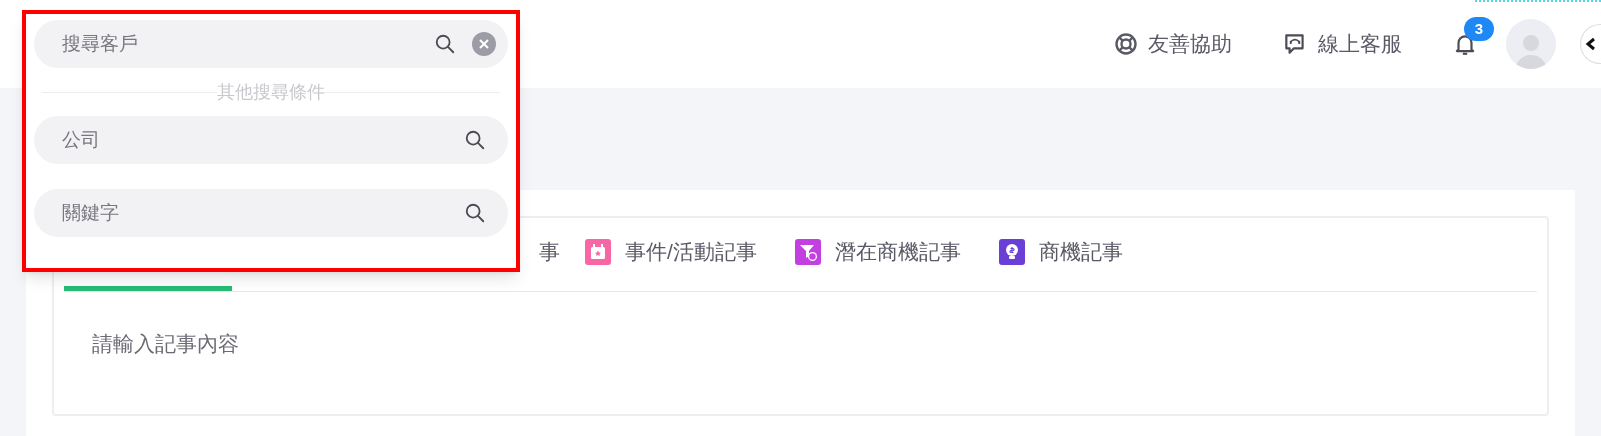  I want to click on lifebuoy-icon, so click(1126, 44).